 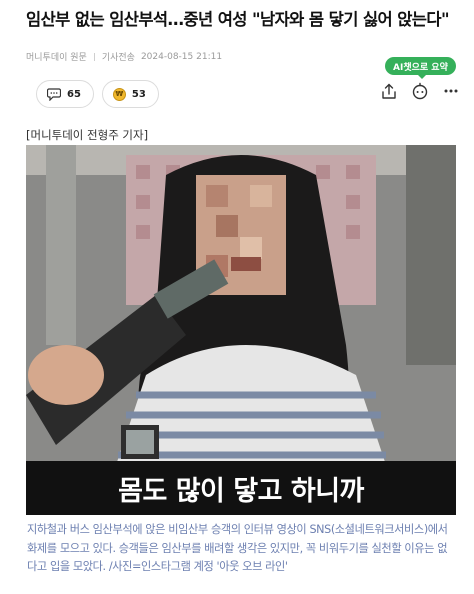 What do you see at coordinates (181, 56) in the screenshot?
I see `timestamp: 2024-08-15 21:11` at bounding box center [181, 56].